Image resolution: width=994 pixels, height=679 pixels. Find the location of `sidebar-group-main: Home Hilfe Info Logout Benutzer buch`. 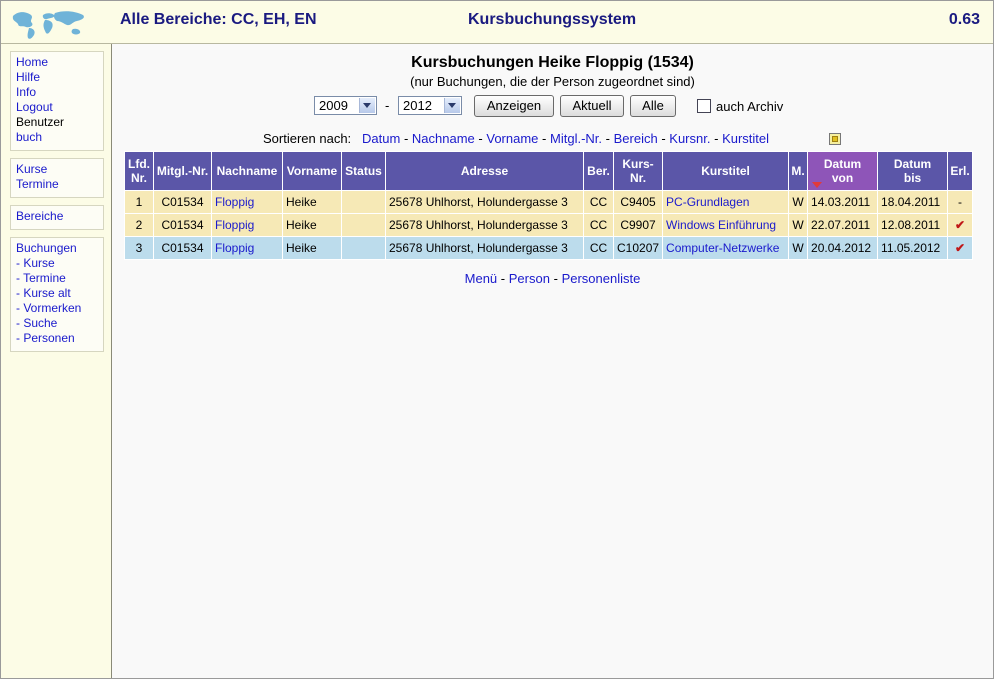

sidebar-group-main: Home Hilfe Info Logout Benutzer buch is located at coordinates (57, 101).